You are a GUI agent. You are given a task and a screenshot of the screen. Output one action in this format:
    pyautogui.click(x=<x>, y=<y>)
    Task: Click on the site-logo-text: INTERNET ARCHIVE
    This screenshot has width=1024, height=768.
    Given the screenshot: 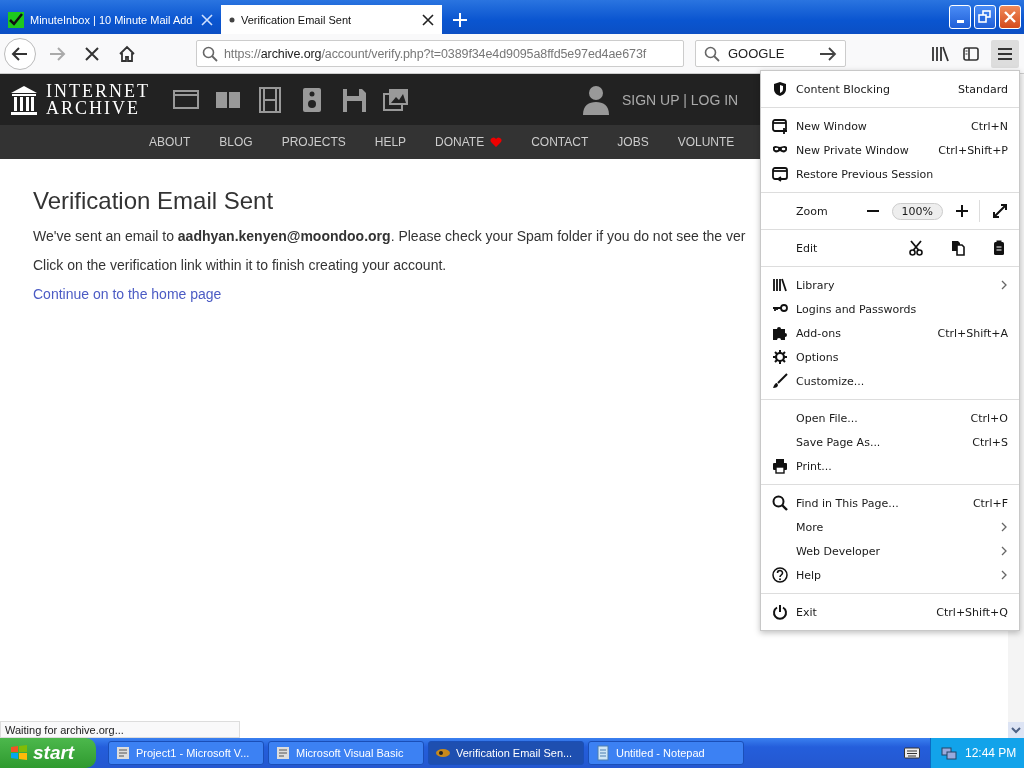 What is the action you would take?
    pyautogui.click(x=98, y=99)
    